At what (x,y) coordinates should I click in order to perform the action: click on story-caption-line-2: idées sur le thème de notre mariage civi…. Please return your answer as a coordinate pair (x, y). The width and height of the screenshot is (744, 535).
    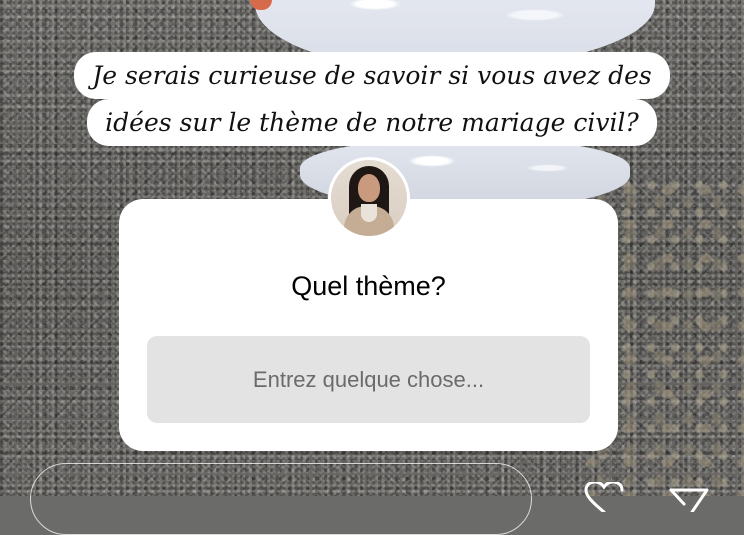
    Looking at the image, I should click on (372, 122).